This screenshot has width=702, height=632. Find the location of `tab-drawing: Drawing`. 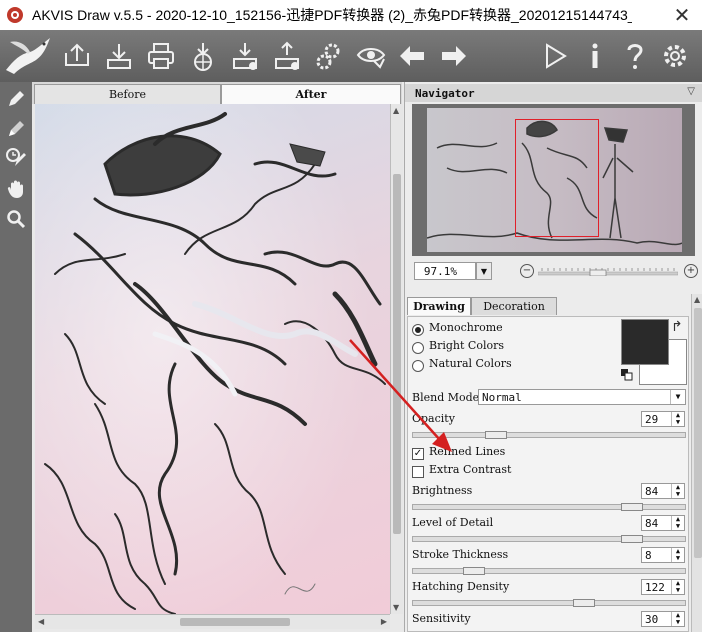

tab-drawing: Drawing is located at coordinates (439, 306).